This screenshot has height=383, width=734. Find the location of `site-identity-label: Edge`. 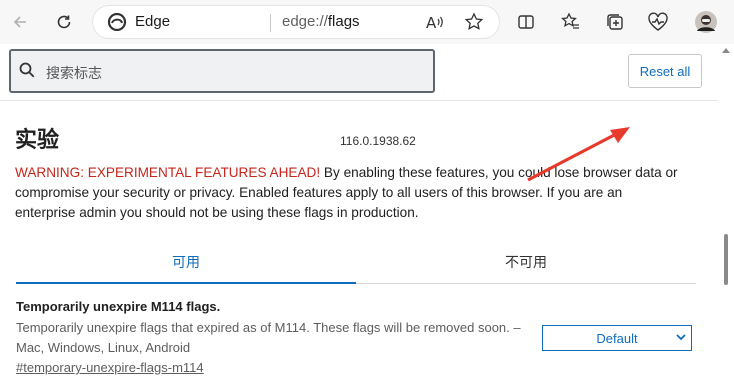

site-identity-label: Edge is located at coordinates (153, 21).